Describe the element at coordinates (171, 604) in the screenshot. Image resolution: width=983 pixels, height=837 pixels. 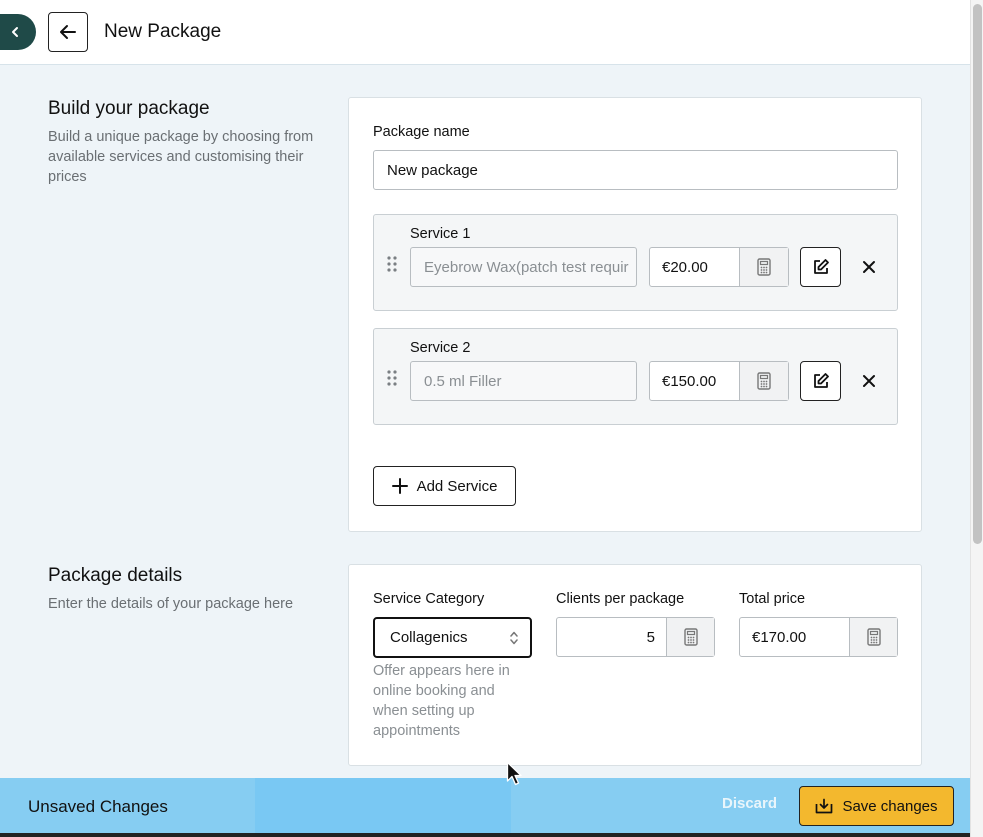
I see `details-section-description: Enter the details of your package here` at that location.